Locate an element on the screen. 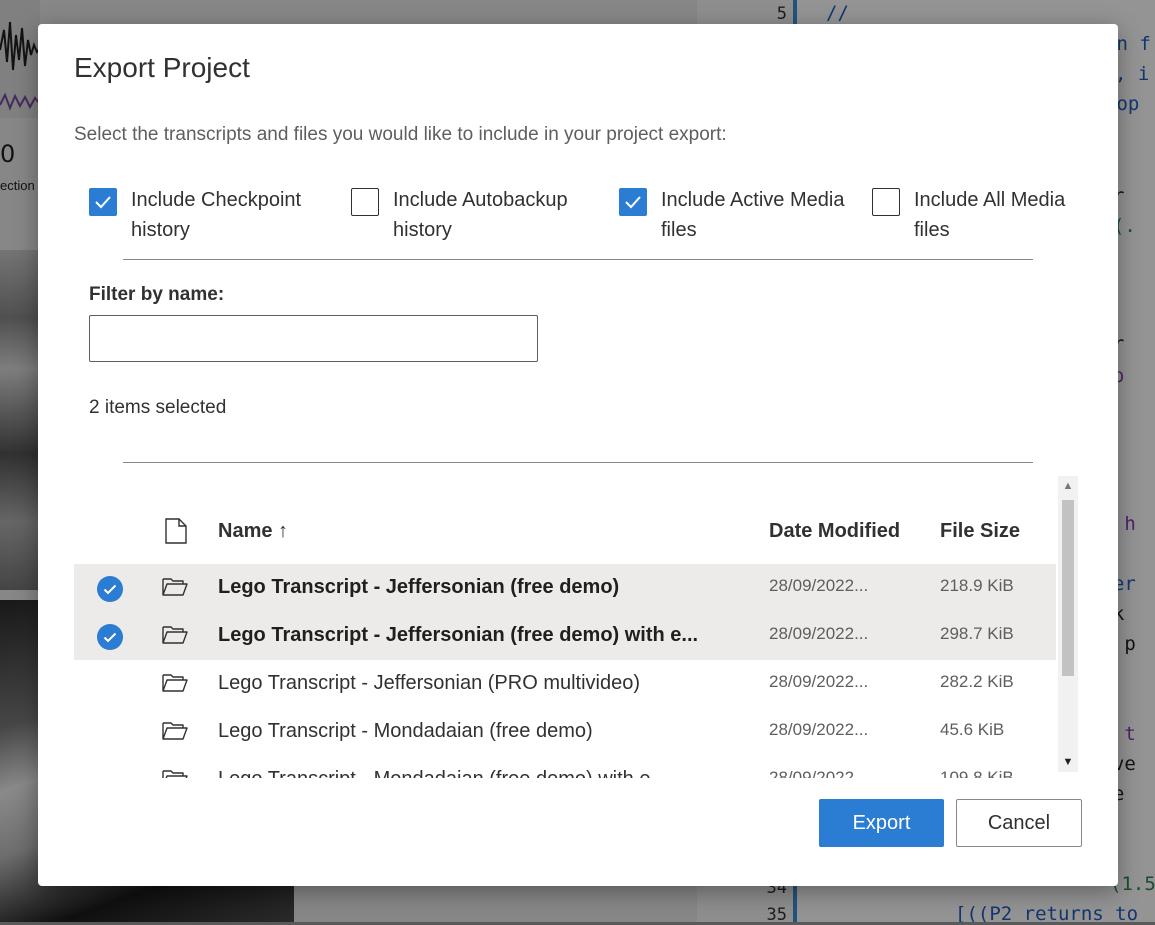  scroll-down-arrow-icon: ▼ is located at coordinates (1068, 762).